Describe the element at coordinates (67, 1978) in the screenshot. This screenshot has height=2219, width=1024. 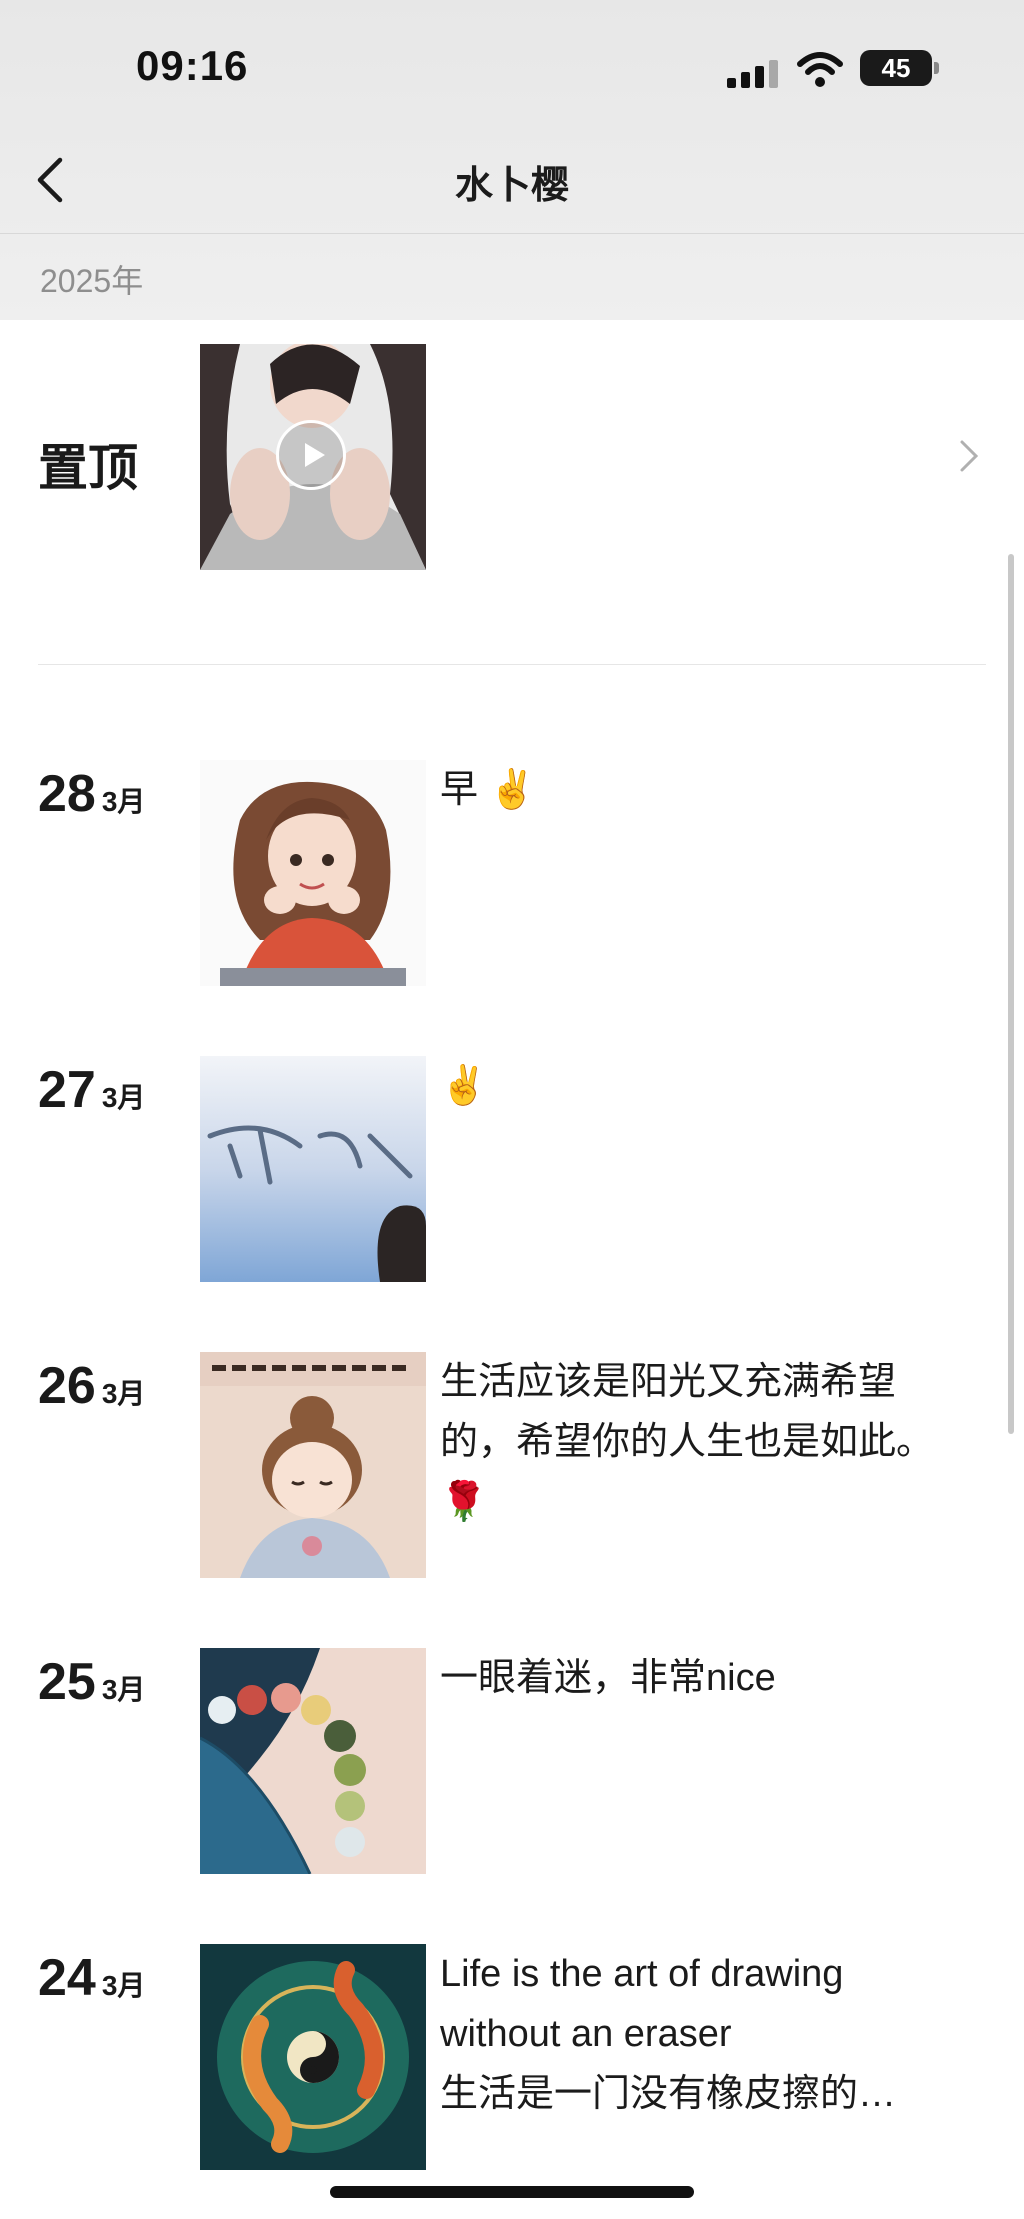
I see `post-day: 24` at that location.